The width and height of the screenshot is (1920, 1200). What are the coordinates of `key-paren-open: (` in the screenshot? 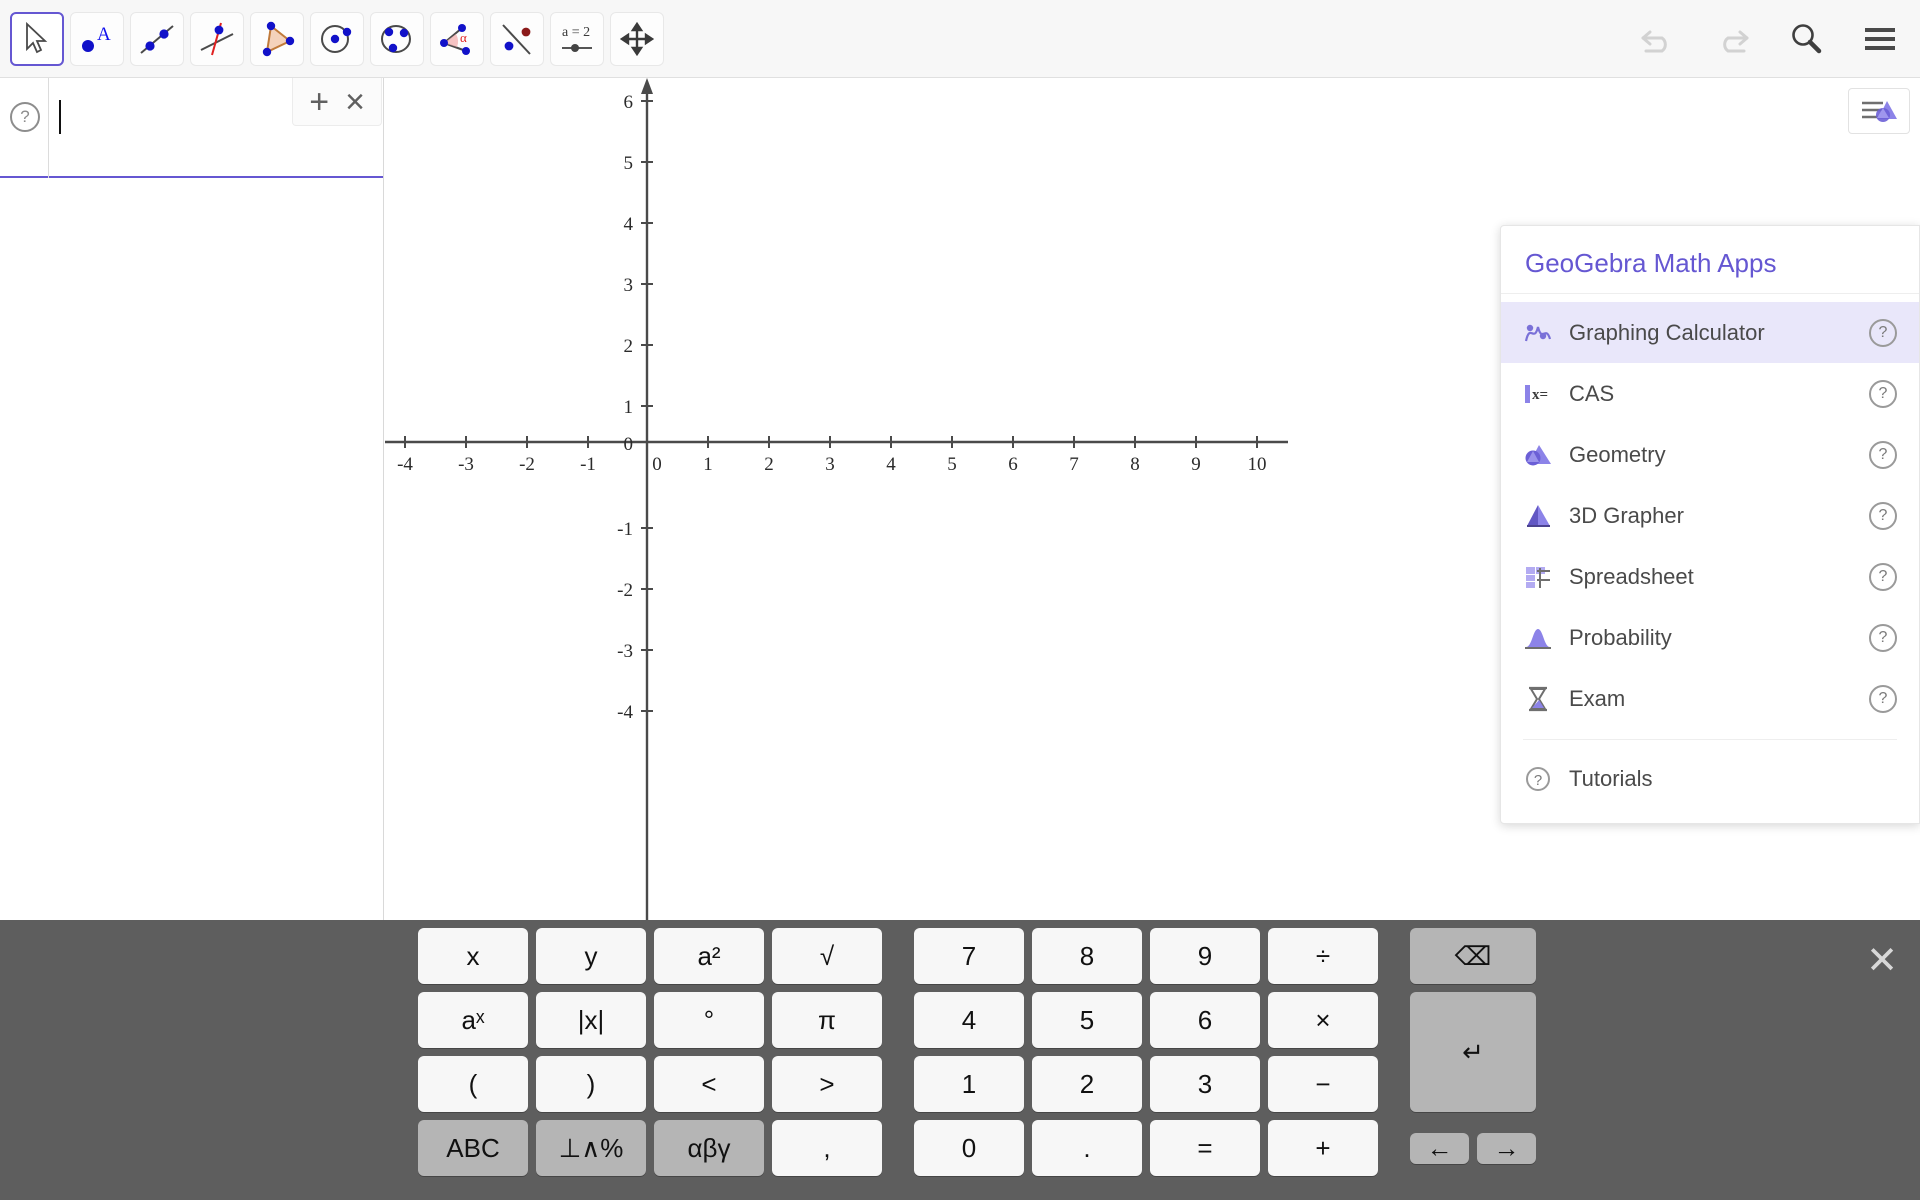 It's located at (473, 1084).